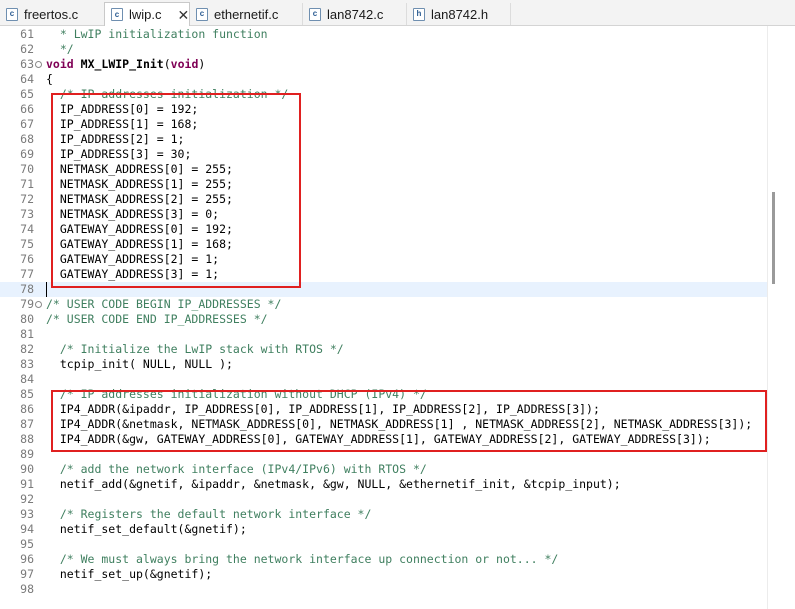 Image resolution: width=795 pixels, height=609 pixels. I want to click on code-text: NETMASK_ADDRESS[1] = 255;, so click(139, 184).